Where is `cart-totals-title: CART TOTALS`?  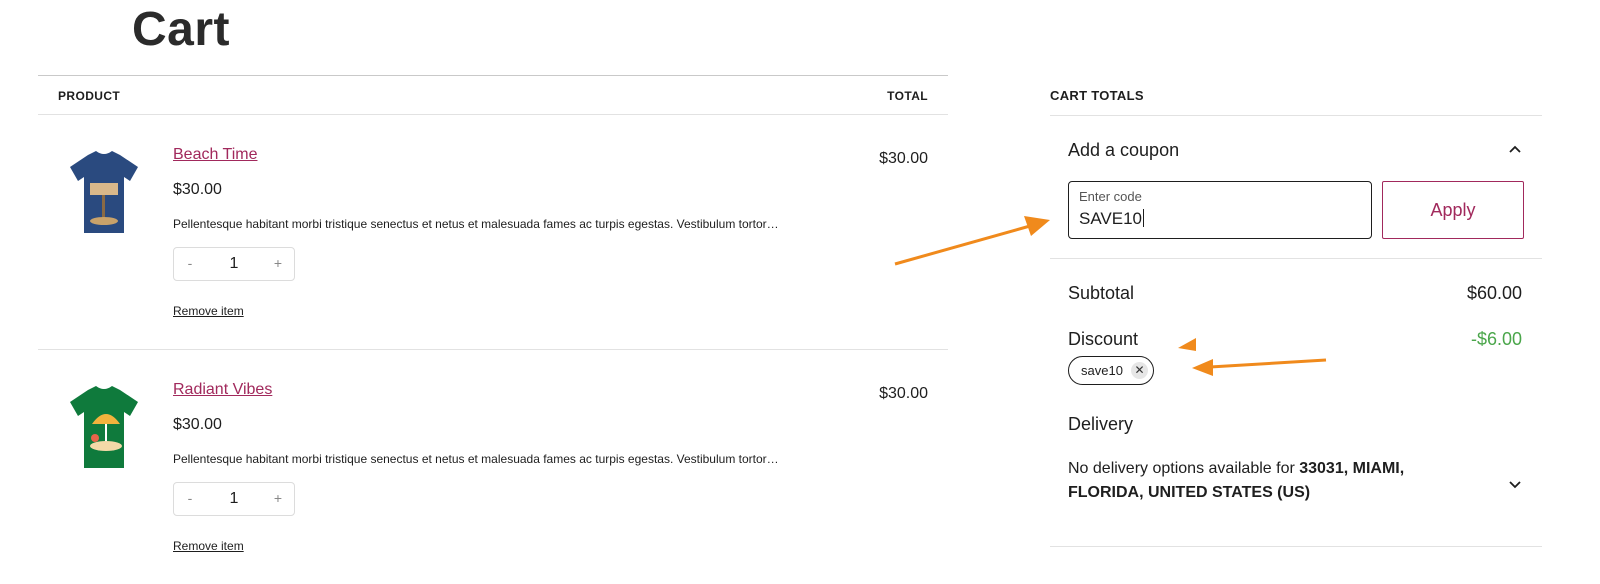
cart-totals-title: CART TOTALS is located at coordinates (1097, 95).